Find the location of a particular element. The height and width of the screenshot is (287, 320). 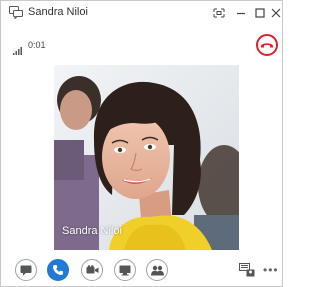

layout-icon is located at coordinates (247, 270).